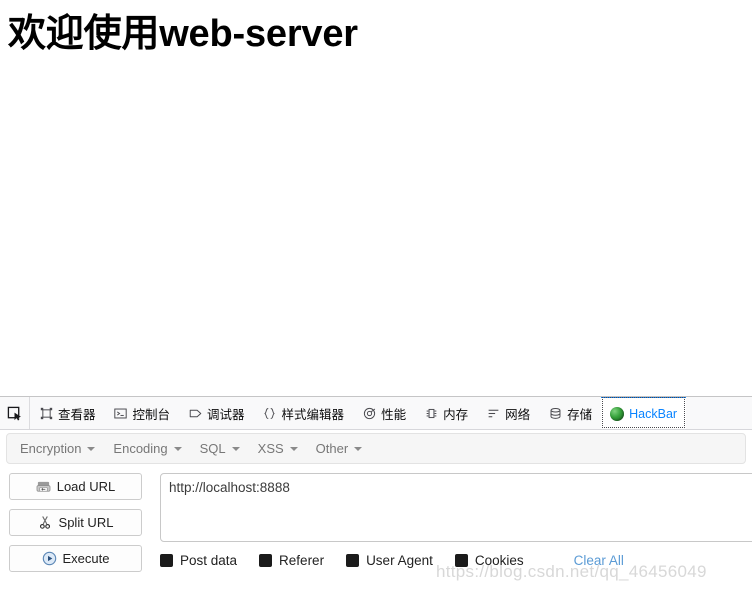  I want to click on play-circle-icon, so click(49, 558).